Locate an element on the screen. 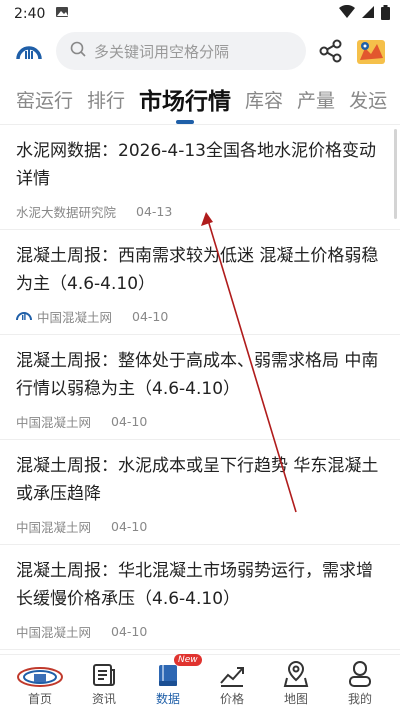  status-right is located at coordinates (364, 14).